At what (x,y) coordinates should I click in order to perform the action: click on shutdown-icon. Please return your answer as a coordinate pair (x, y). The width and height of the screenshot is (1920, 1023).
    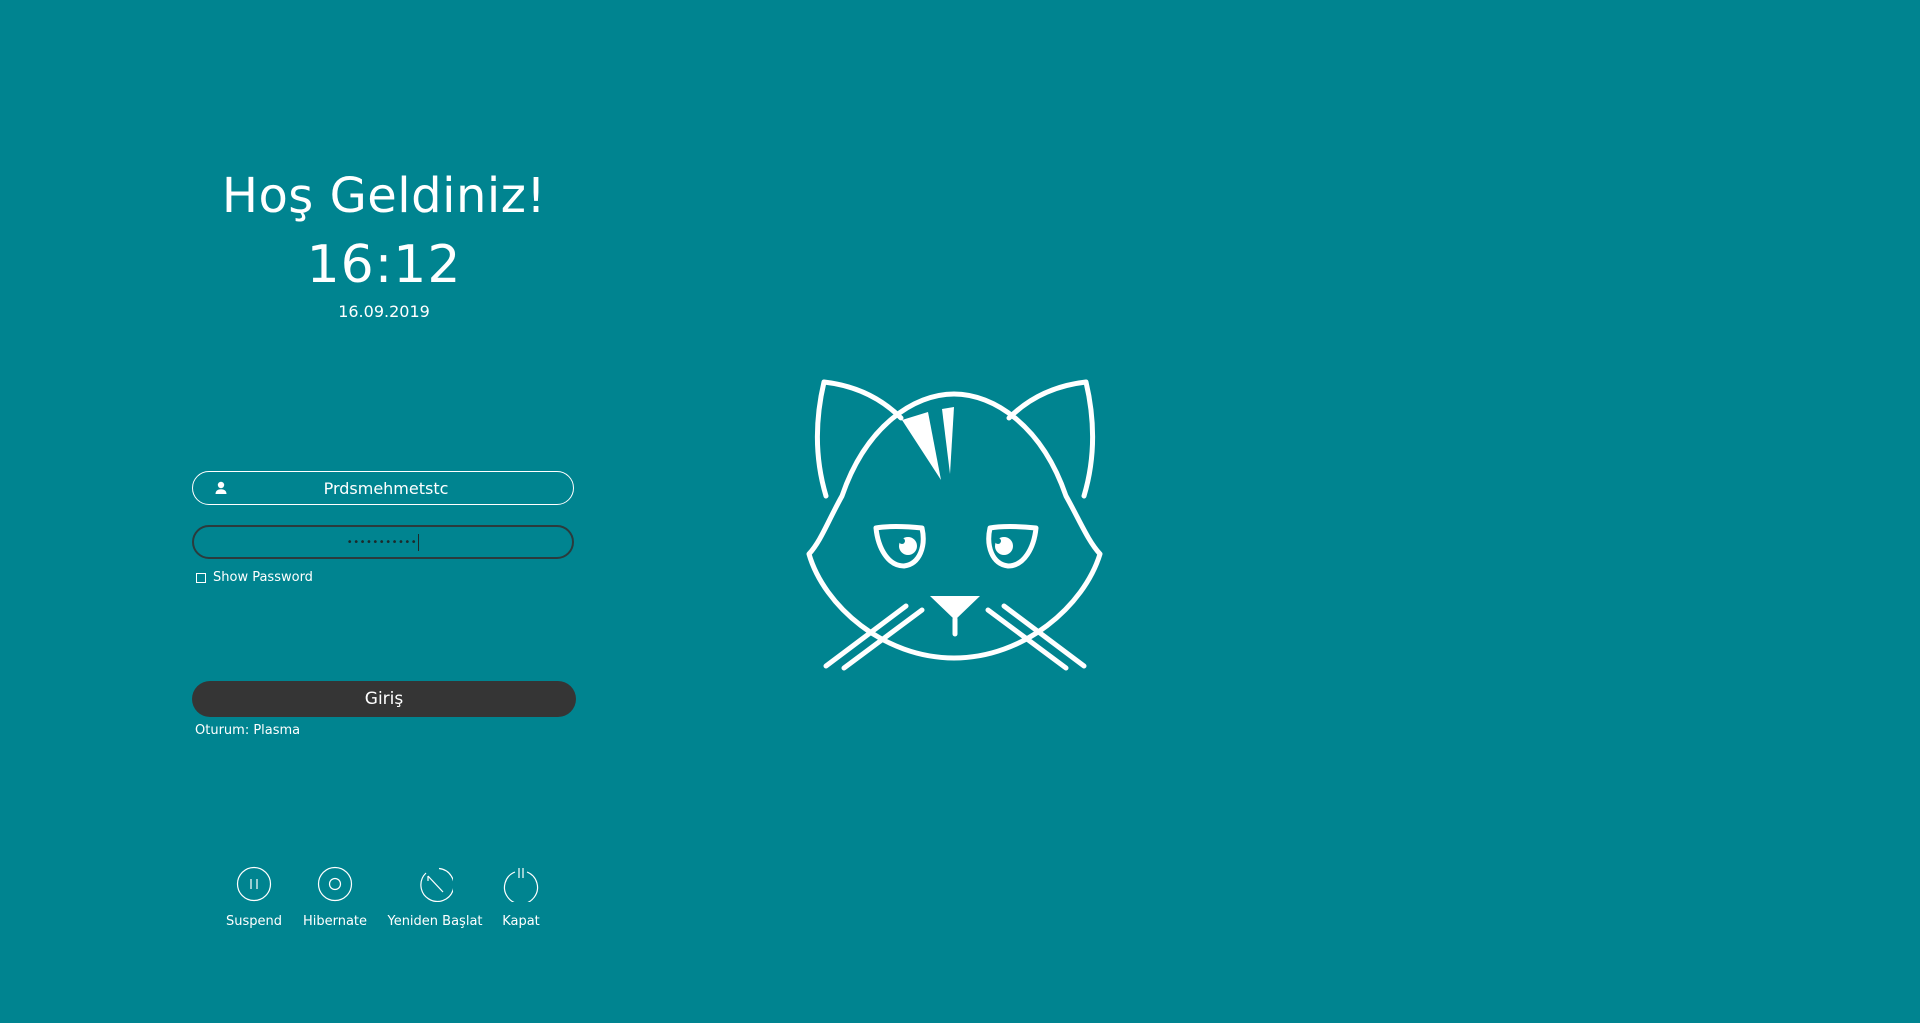
    Looking at the image, I should click on (521, 890).